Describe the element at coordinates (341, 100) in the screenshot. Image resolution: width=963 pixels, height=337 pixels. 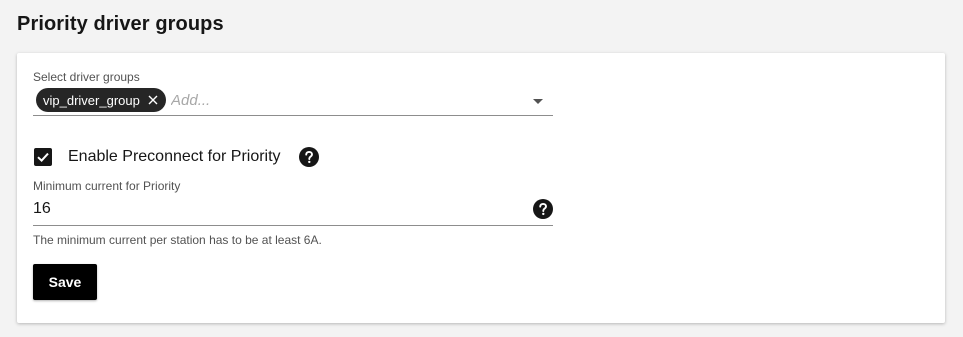
I see `driver-groups-input` at that location.